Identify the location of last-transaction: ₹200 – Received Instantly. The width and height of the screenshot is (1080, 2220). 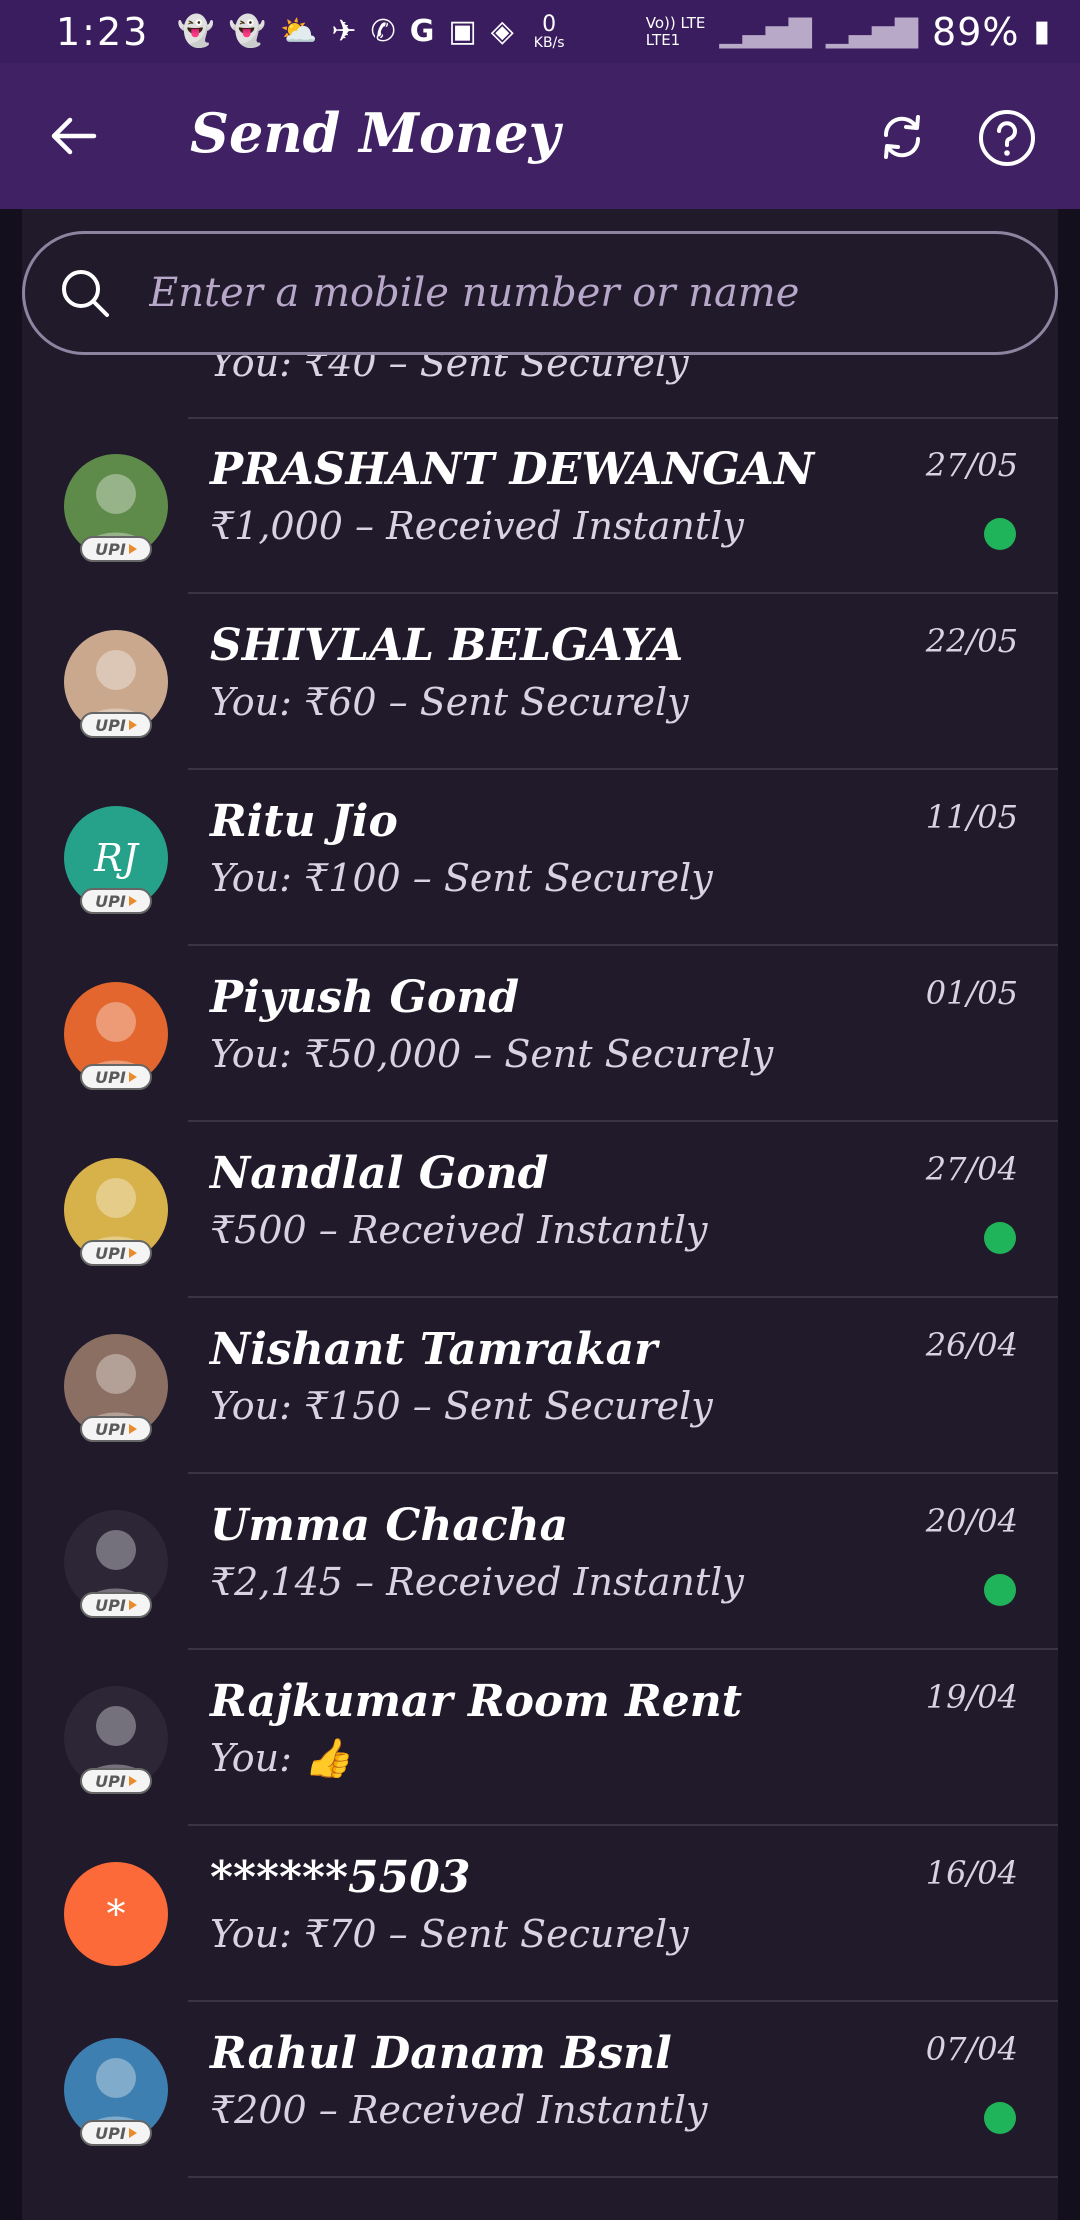
(459, 2110).